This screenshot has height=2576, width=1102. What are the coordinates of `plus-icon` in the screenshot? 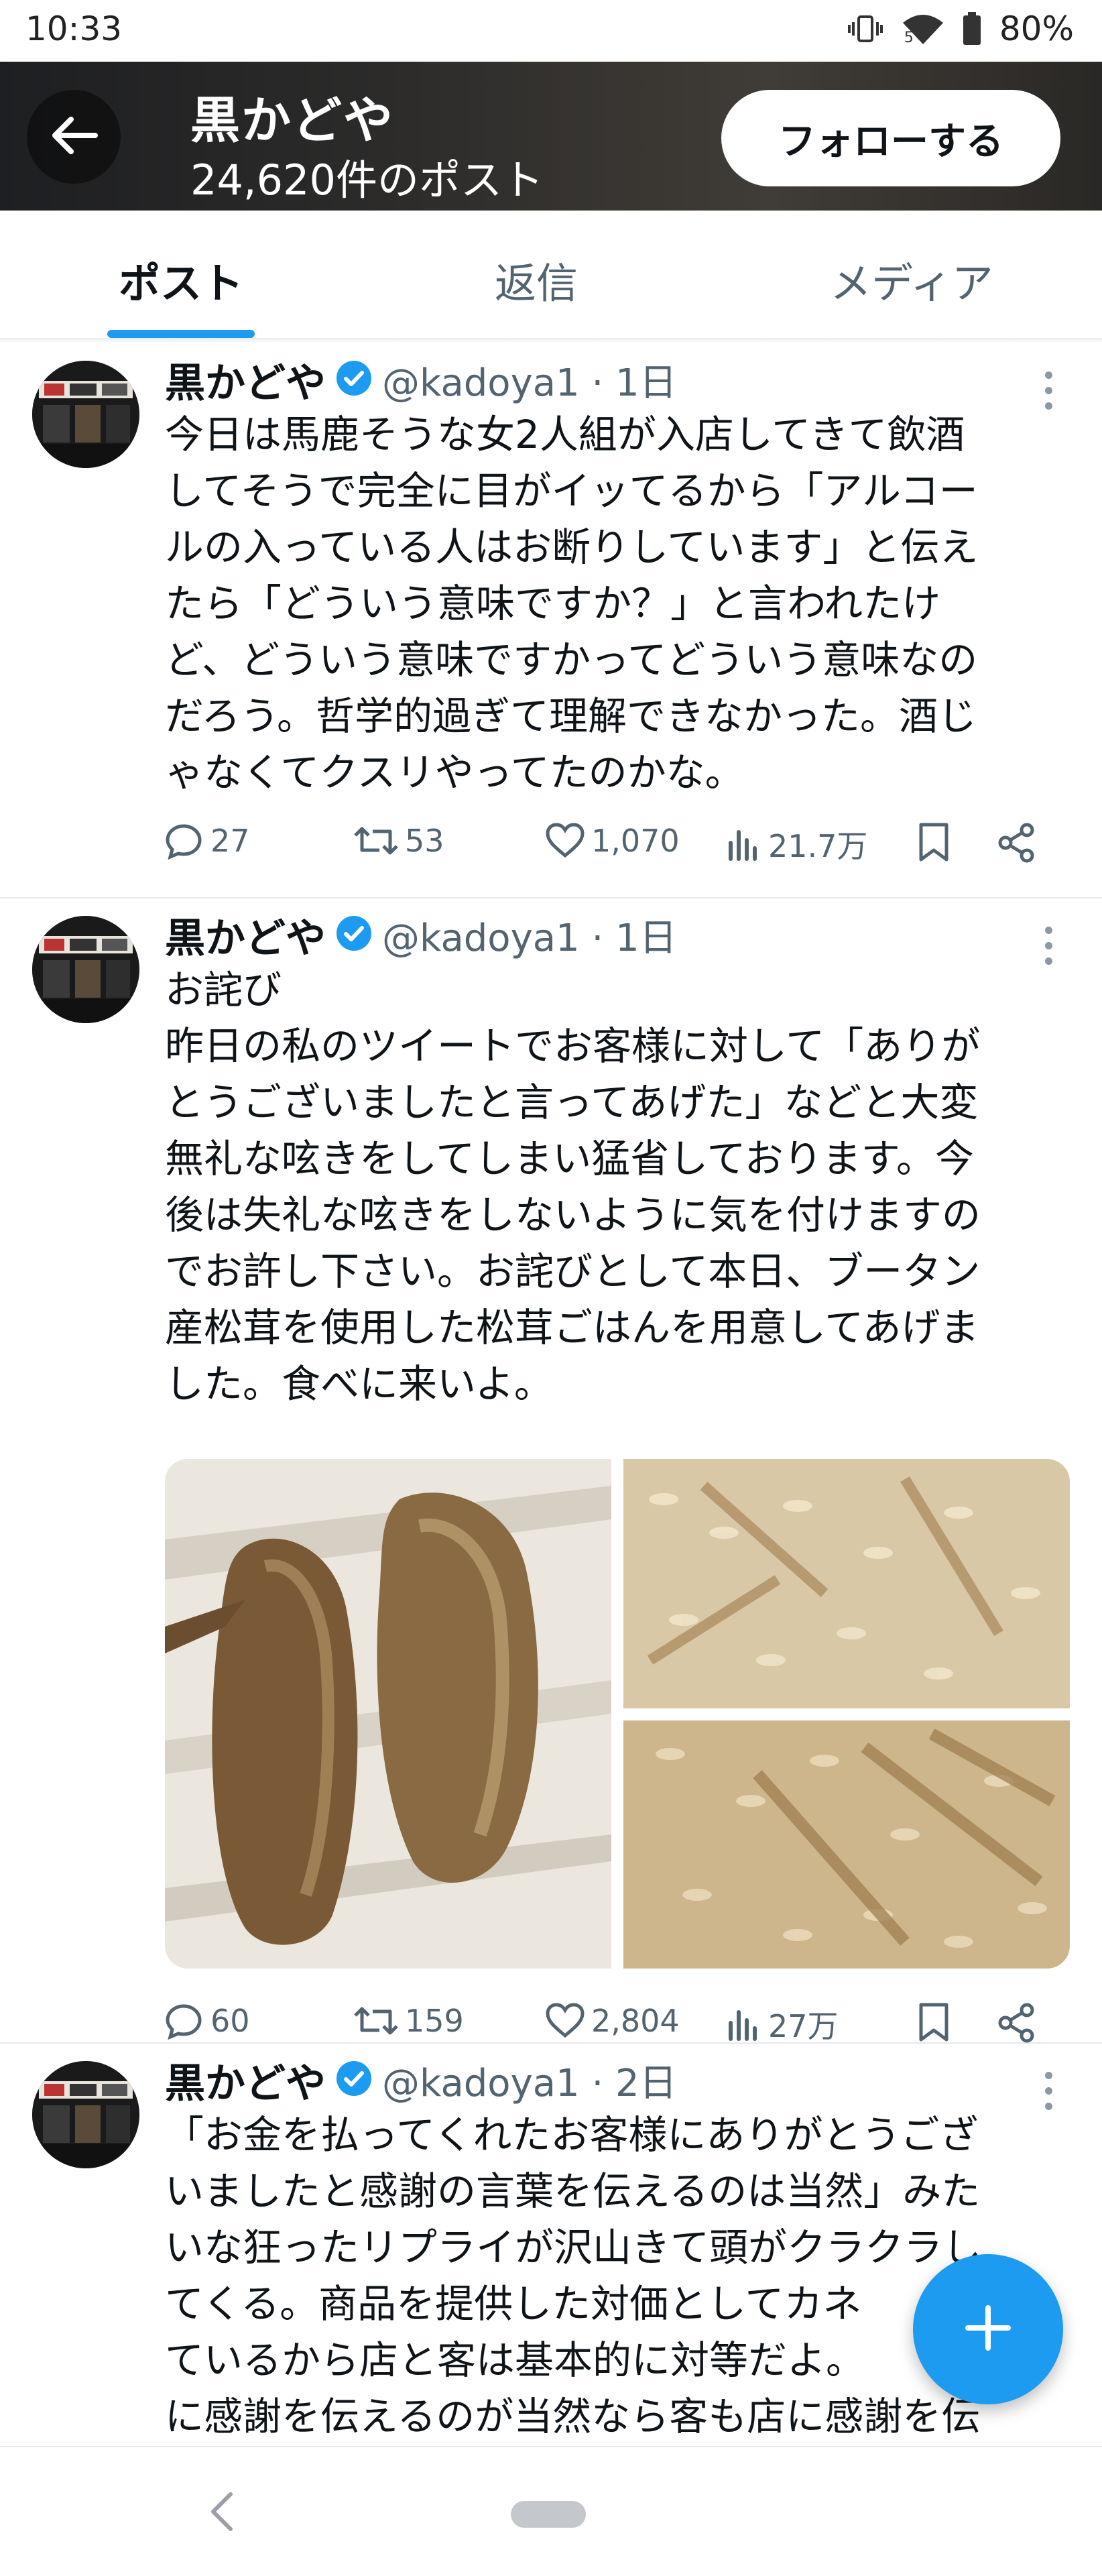 It's located at (988, 2329).